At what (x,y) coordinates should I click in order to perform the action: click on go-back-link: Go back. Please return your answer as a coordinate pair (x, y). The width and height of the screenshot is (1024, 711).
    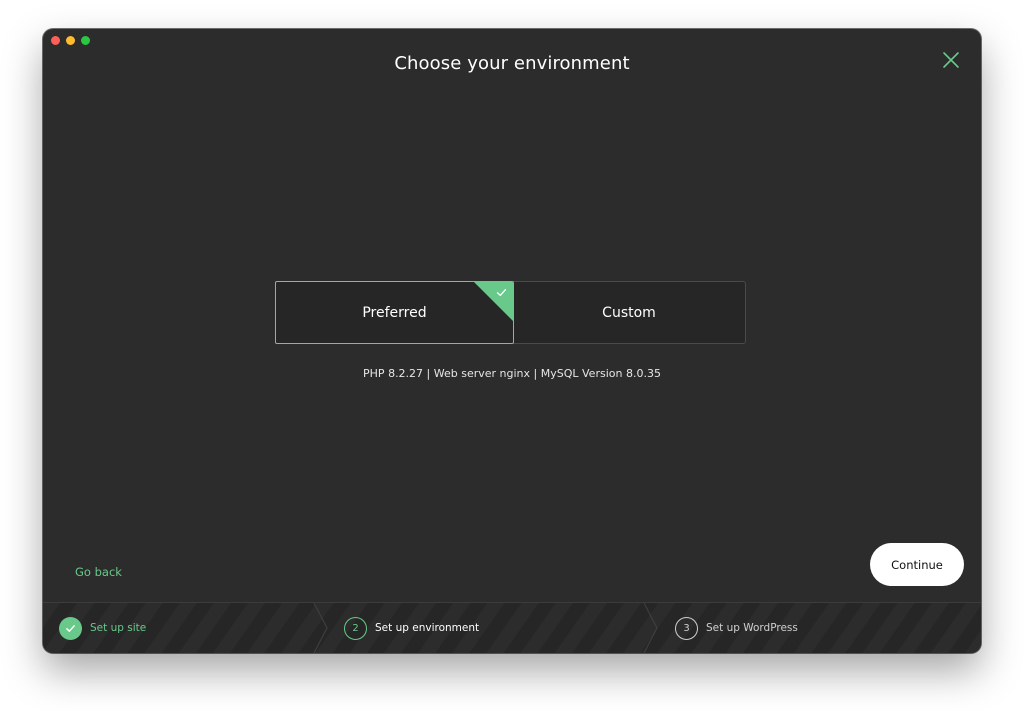
    Looking at the image, I should click on (98, 572).